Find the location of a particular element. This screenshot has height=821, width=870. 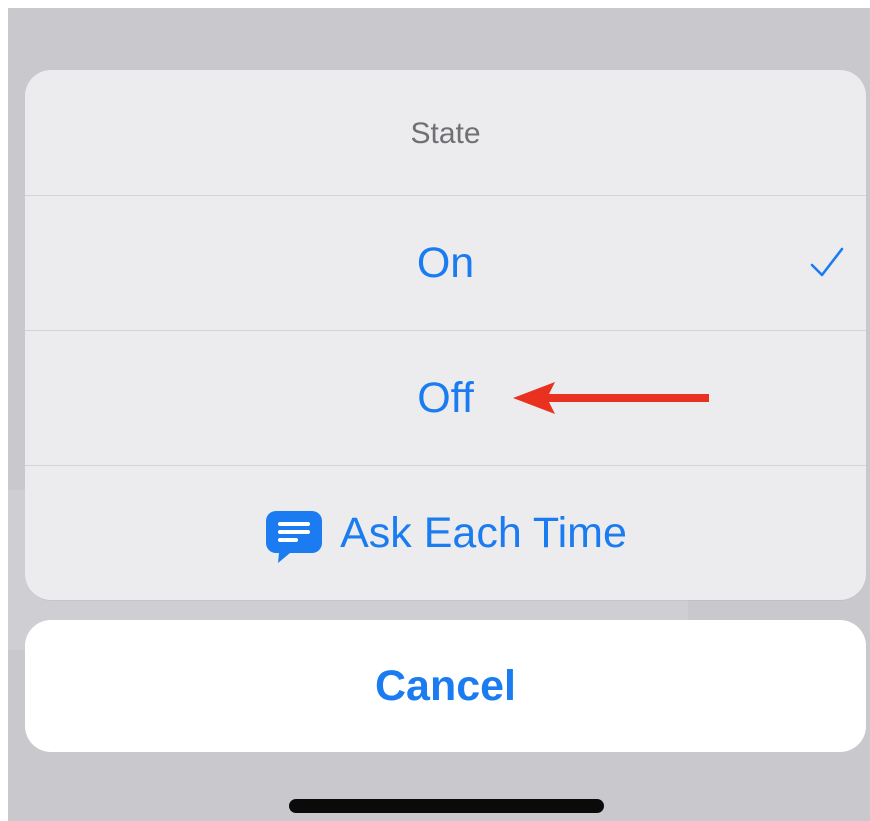

option-on-label: On is located at coordinates (445, 262).